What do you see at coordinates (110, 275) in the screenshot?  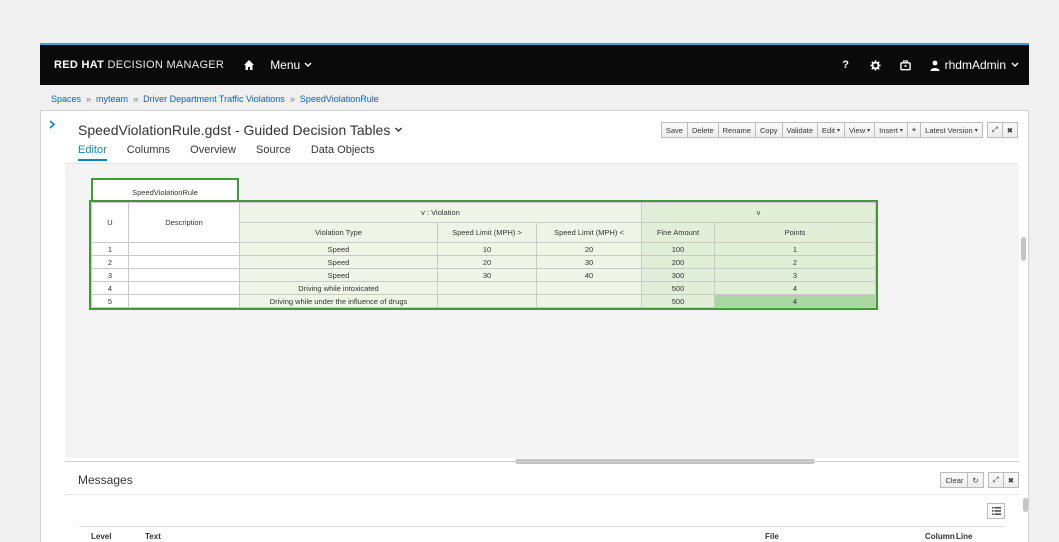 I see `row-number: 3` at bounding box center [110, 275].